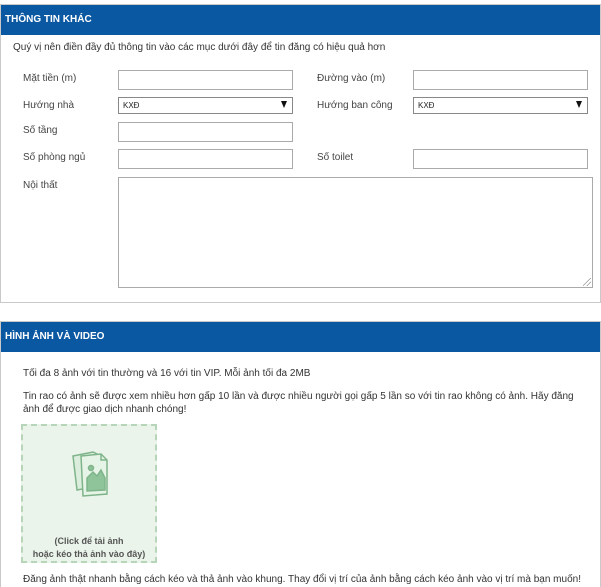  What do you see at coordinates (335, 157) in the screenshot?
I see `toilets-label: Số toilet` at bounding box center [335, 157].